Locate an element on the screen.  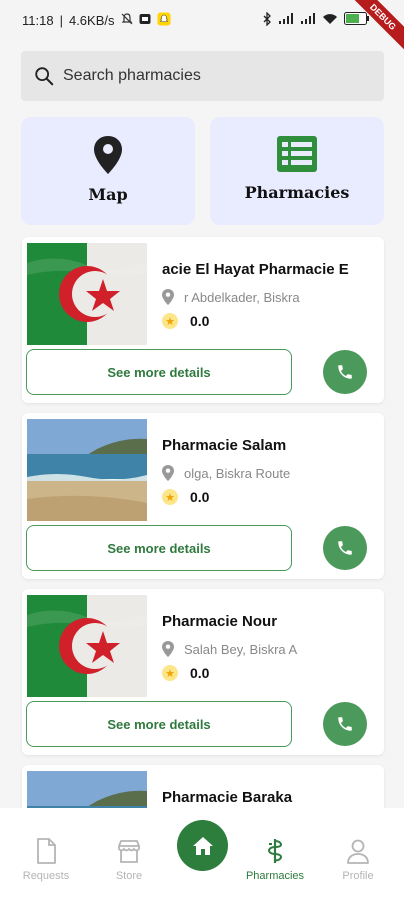
network-speed: 4.6KB/s is located at coordinates (91, 20).